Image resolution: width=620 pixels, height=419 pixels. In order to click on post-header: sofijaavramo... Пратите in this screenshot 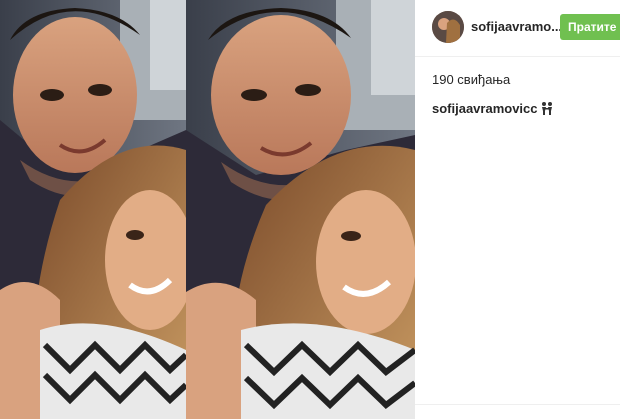, I will do `click(517, 28)`.